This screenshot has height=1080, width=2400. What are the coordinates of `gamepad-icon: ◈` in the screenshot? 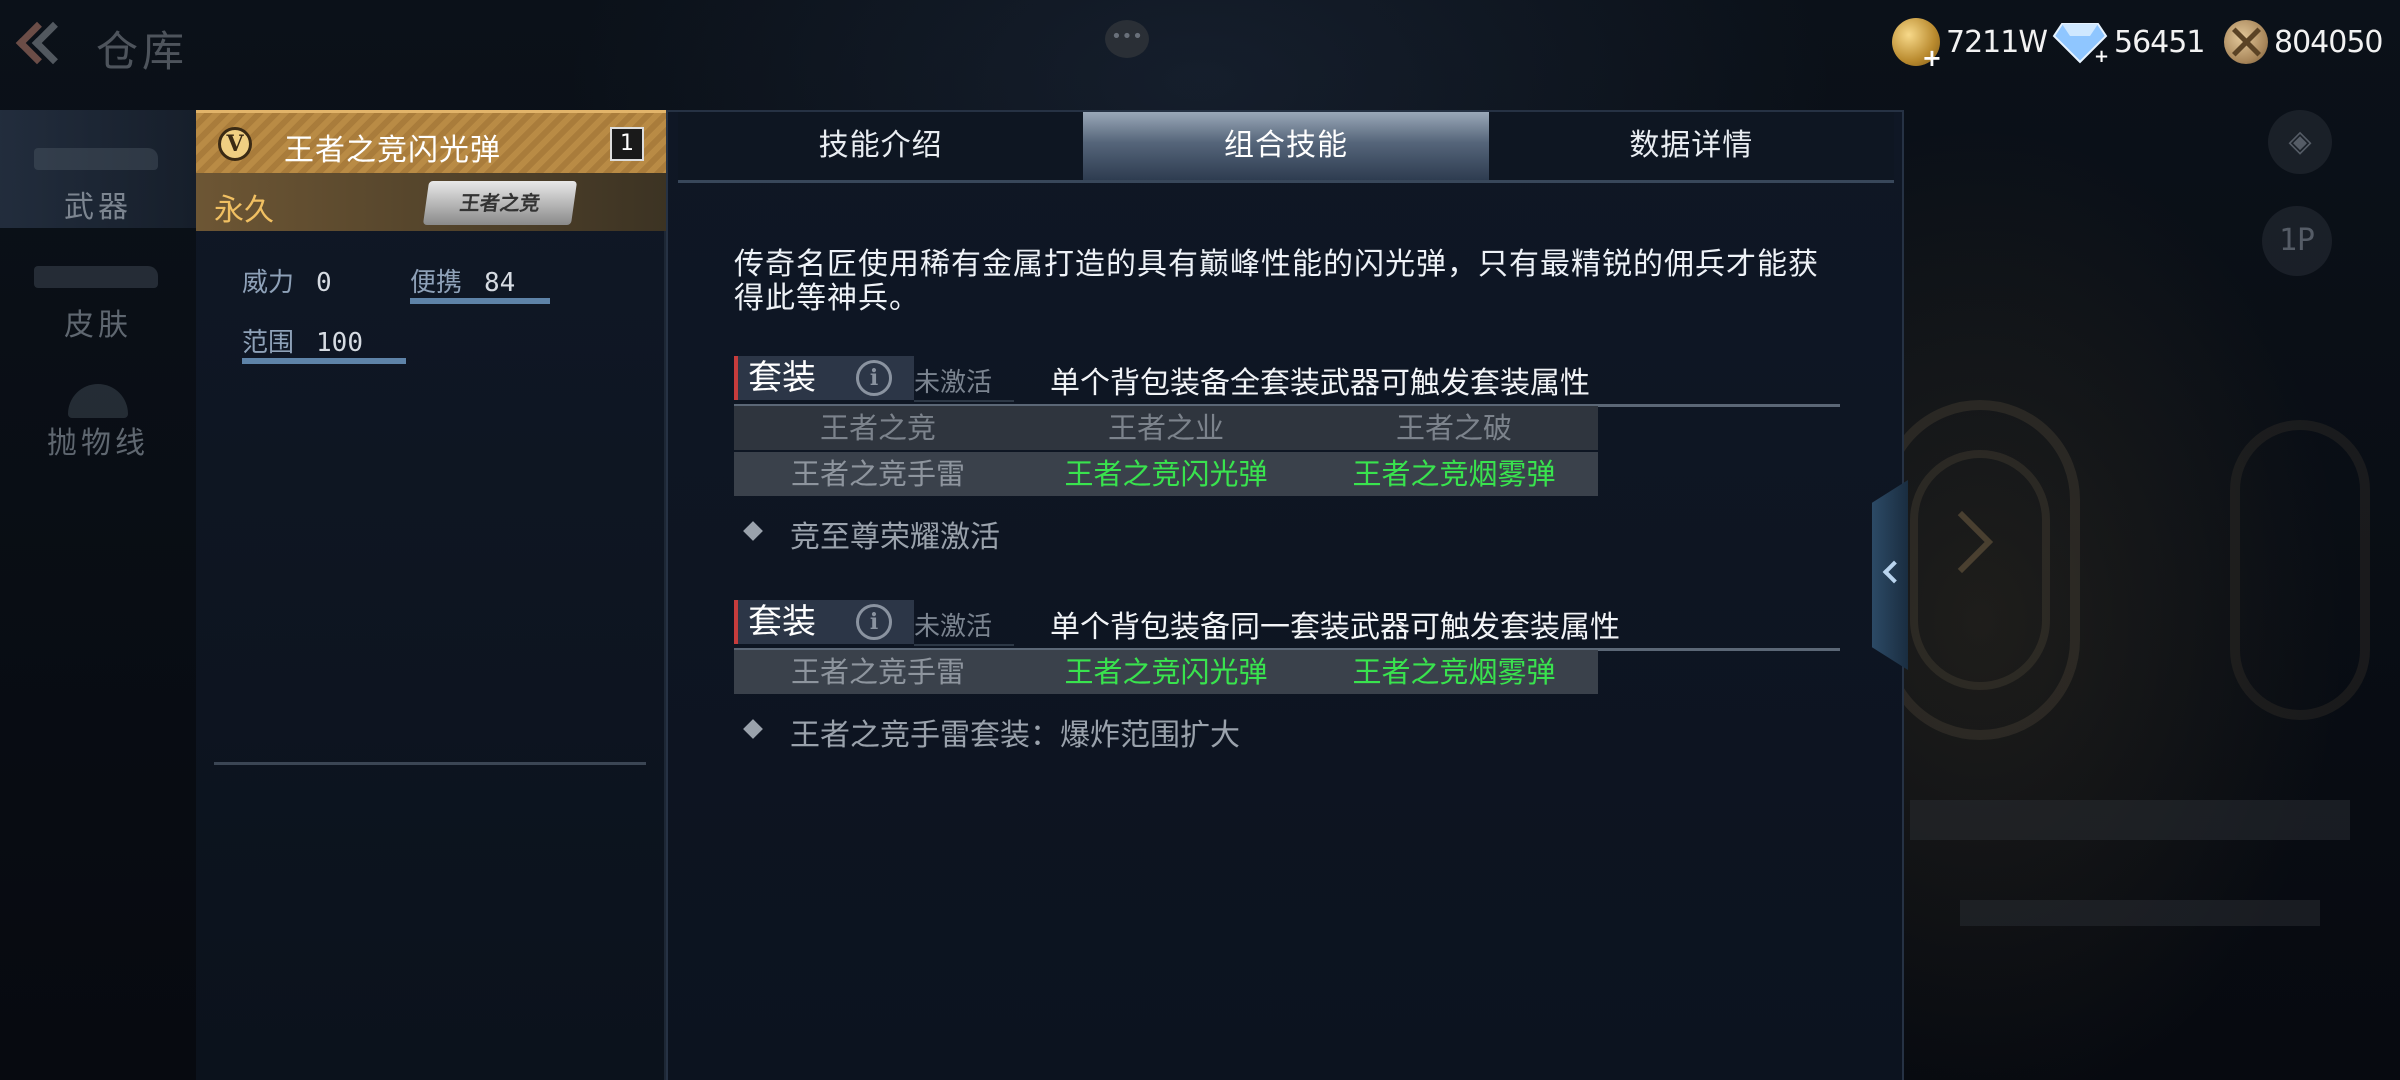 It's located at (2300, 142).